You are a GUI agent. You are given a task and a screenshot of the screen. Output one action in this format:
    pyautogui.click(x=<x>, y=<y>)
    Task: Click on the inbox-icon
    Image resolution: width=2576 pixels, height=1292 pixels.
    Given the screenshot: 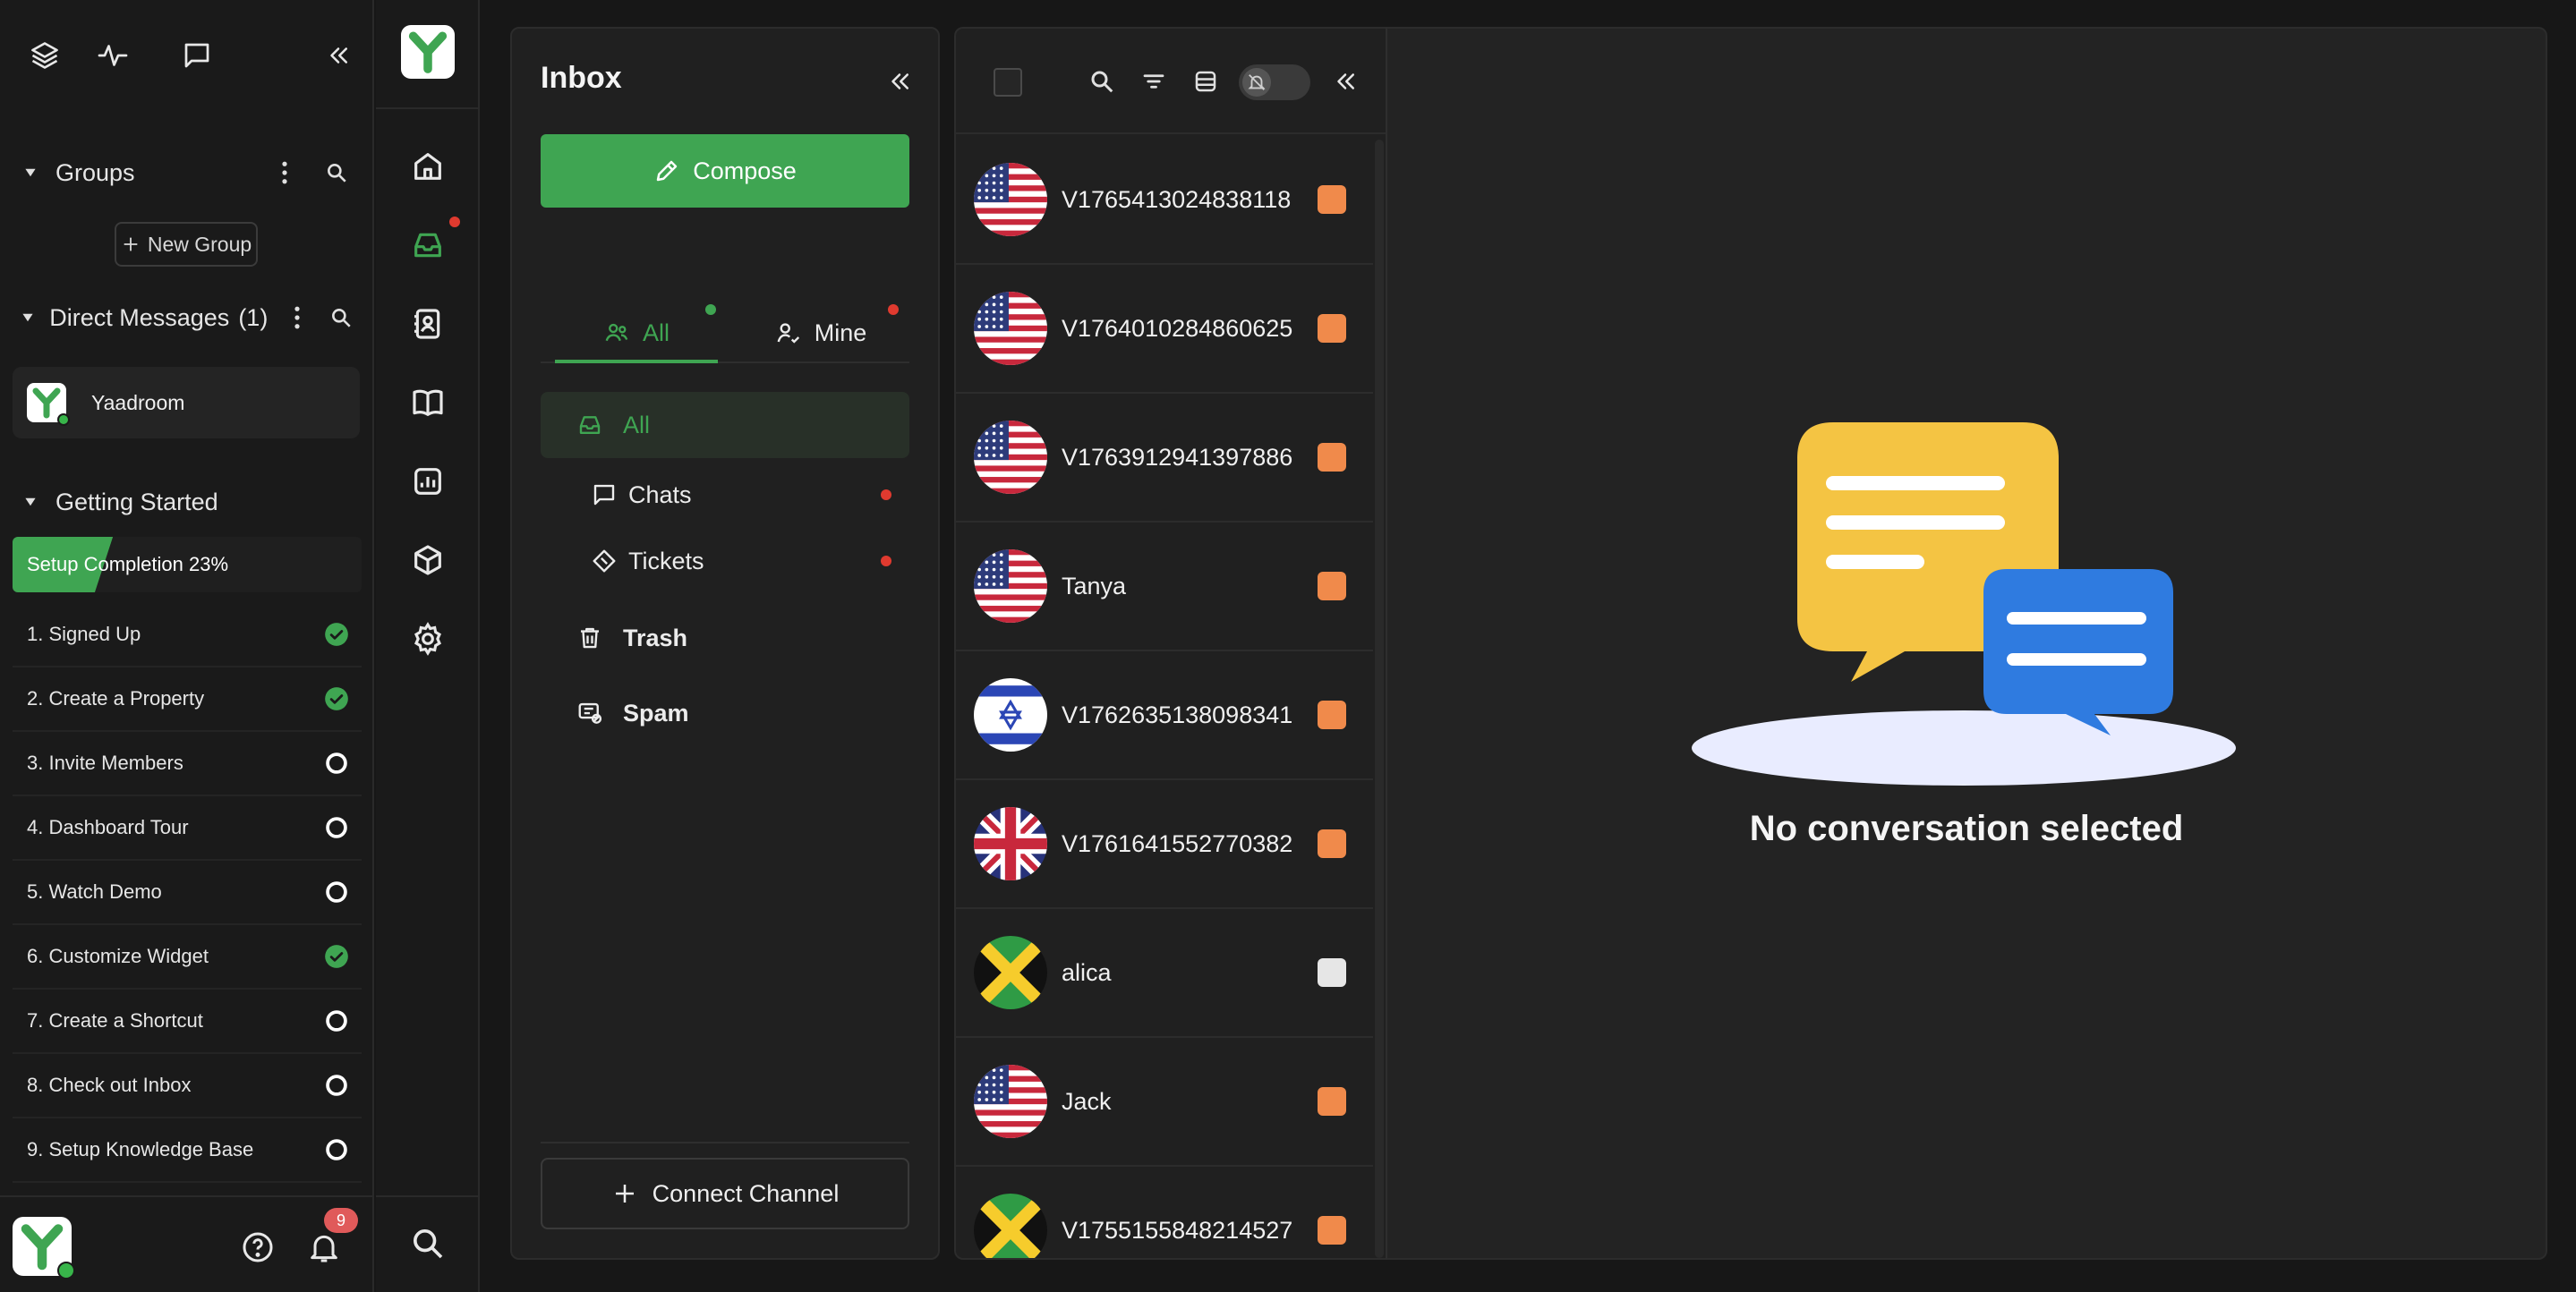 What is the action you would take?
    pyautogui.click(x=430, y=244)
    